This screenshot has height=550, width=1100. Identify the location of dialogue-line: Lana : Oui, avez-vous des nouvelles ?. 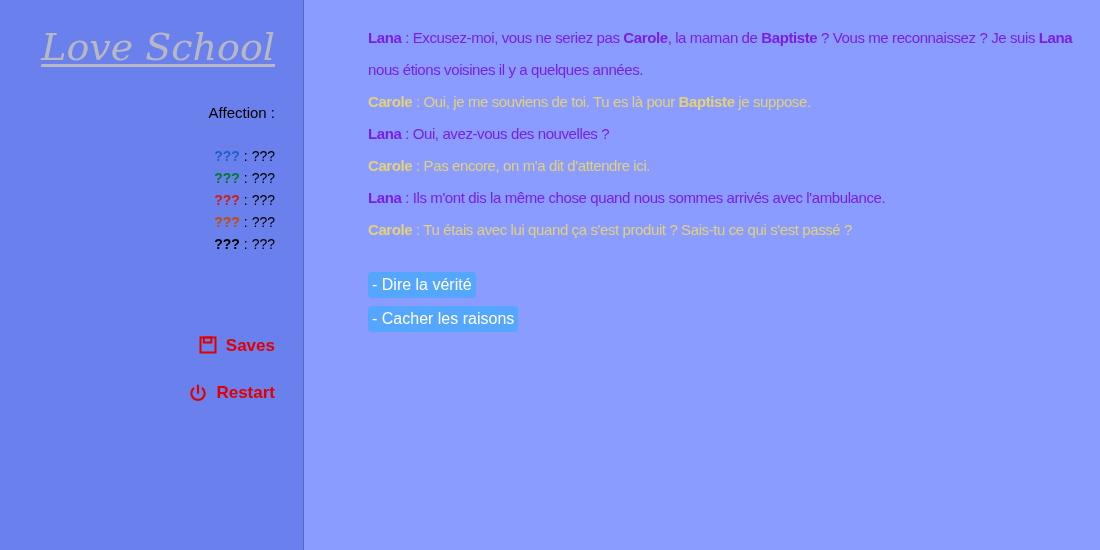
(489, 134).